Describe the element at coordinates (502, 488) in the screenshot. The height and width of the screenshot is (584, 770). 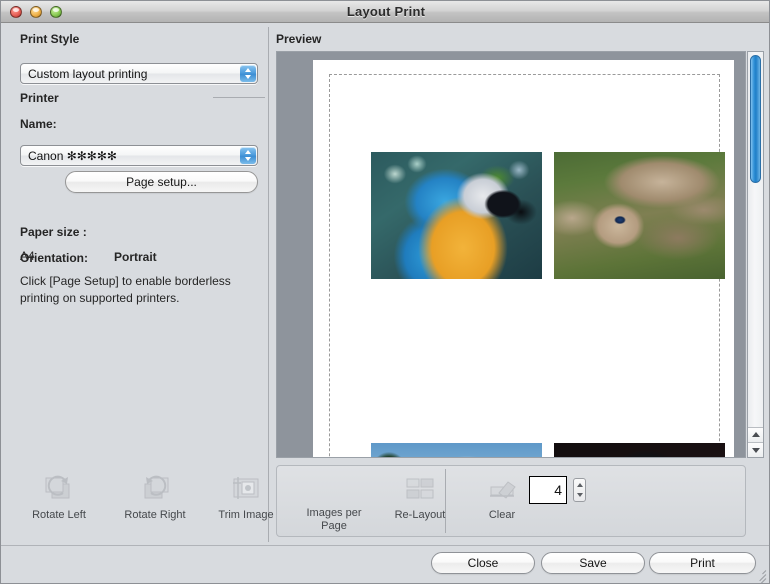
I see `clear-eraser-icon` at that location.